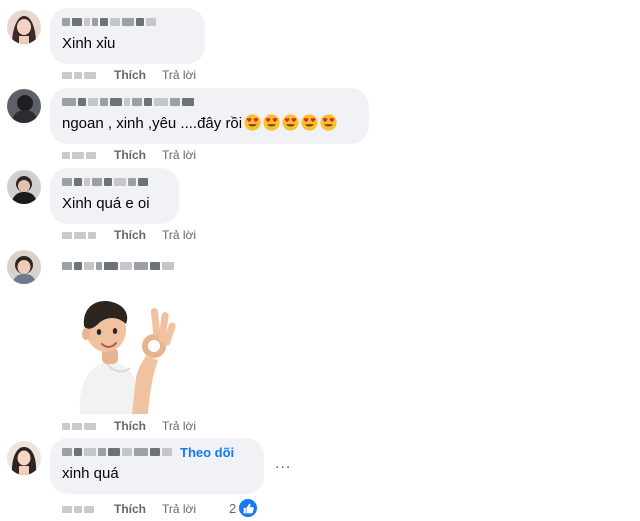 Image resolution: width=640 pixels, height=521 pixels. What do you see at coordinates (89, 43) in the screenshot?
I see `comment-text: Xinh xỉu` at bounding box center [89, 43].